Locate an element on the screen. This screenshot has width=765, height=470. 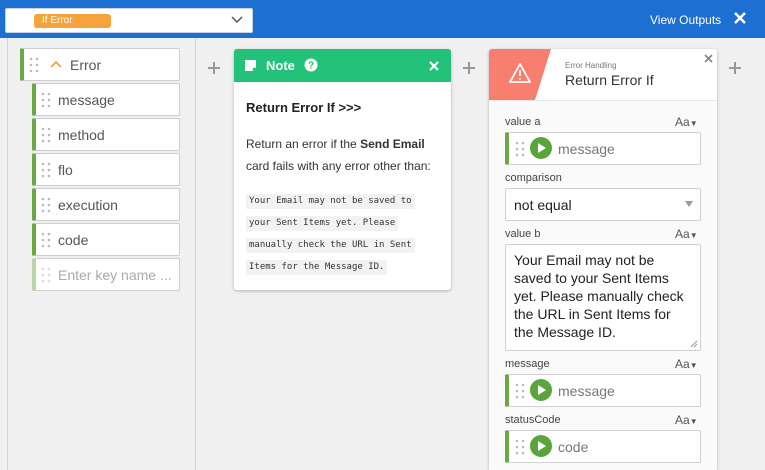
tree-item: message is located at coordinates (106, 99).